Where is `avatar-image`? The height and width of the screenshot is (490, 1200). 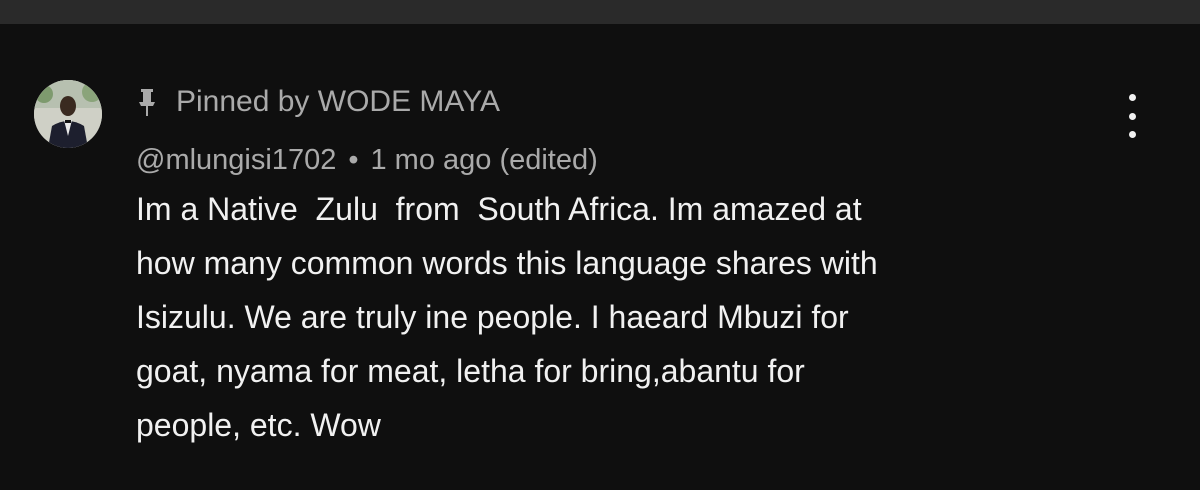 avatar-image is located at coordinates (68, 114).